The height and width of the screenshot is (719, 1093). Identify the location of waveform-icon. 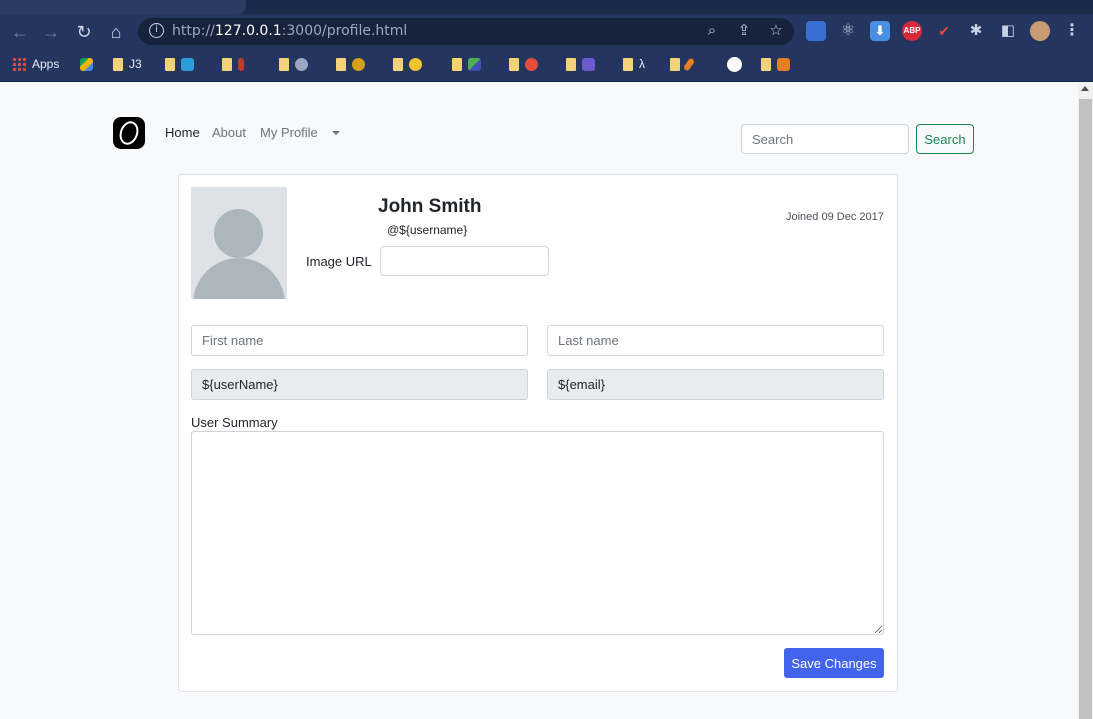
(588, 64).